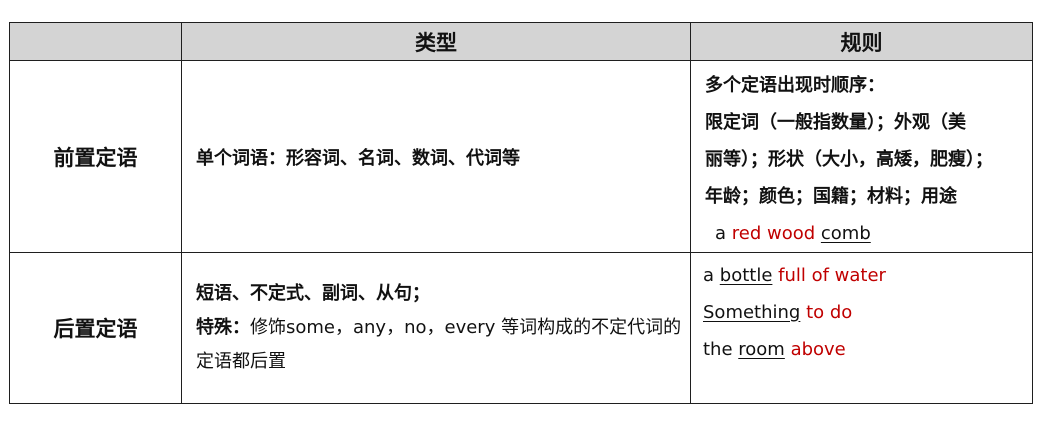 The image size is (1051, 430). What do you see at coordinates (223, 327) in the screenshot?
I see `type-special-label: 特殊：` at bounding box center [223, 327].